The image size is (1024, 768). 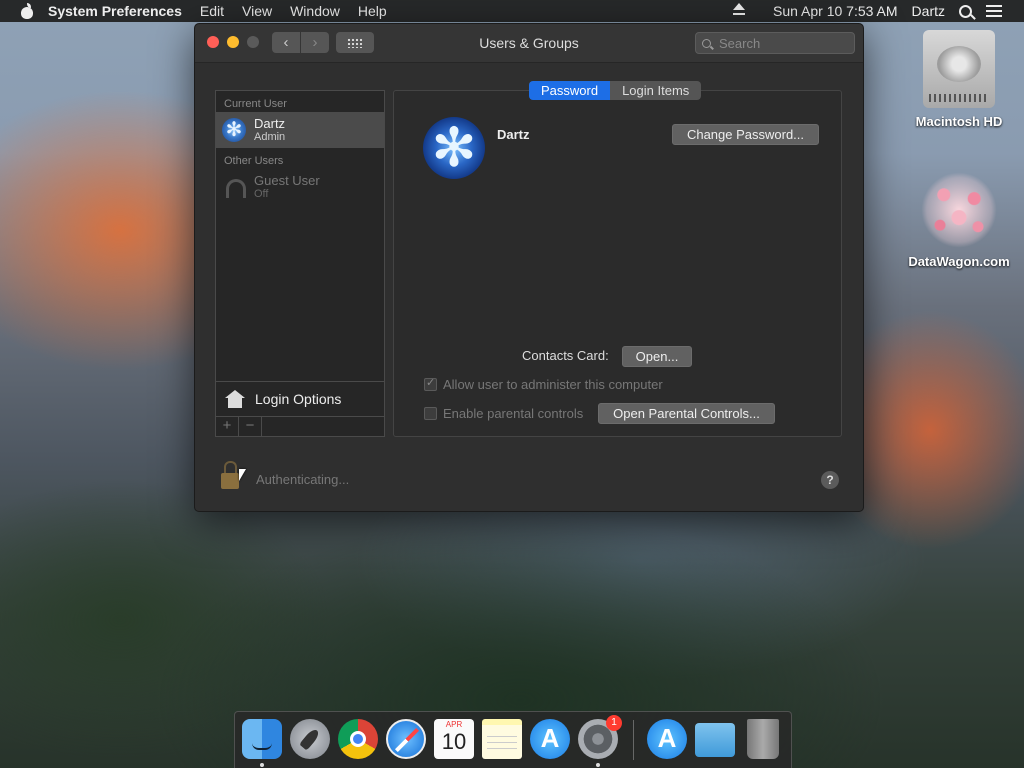 What do you see at coordinates (959, 121) in the screenshot?
I see `desktop-icon-label: Macintosh HD` at bounding box center [959, 121].